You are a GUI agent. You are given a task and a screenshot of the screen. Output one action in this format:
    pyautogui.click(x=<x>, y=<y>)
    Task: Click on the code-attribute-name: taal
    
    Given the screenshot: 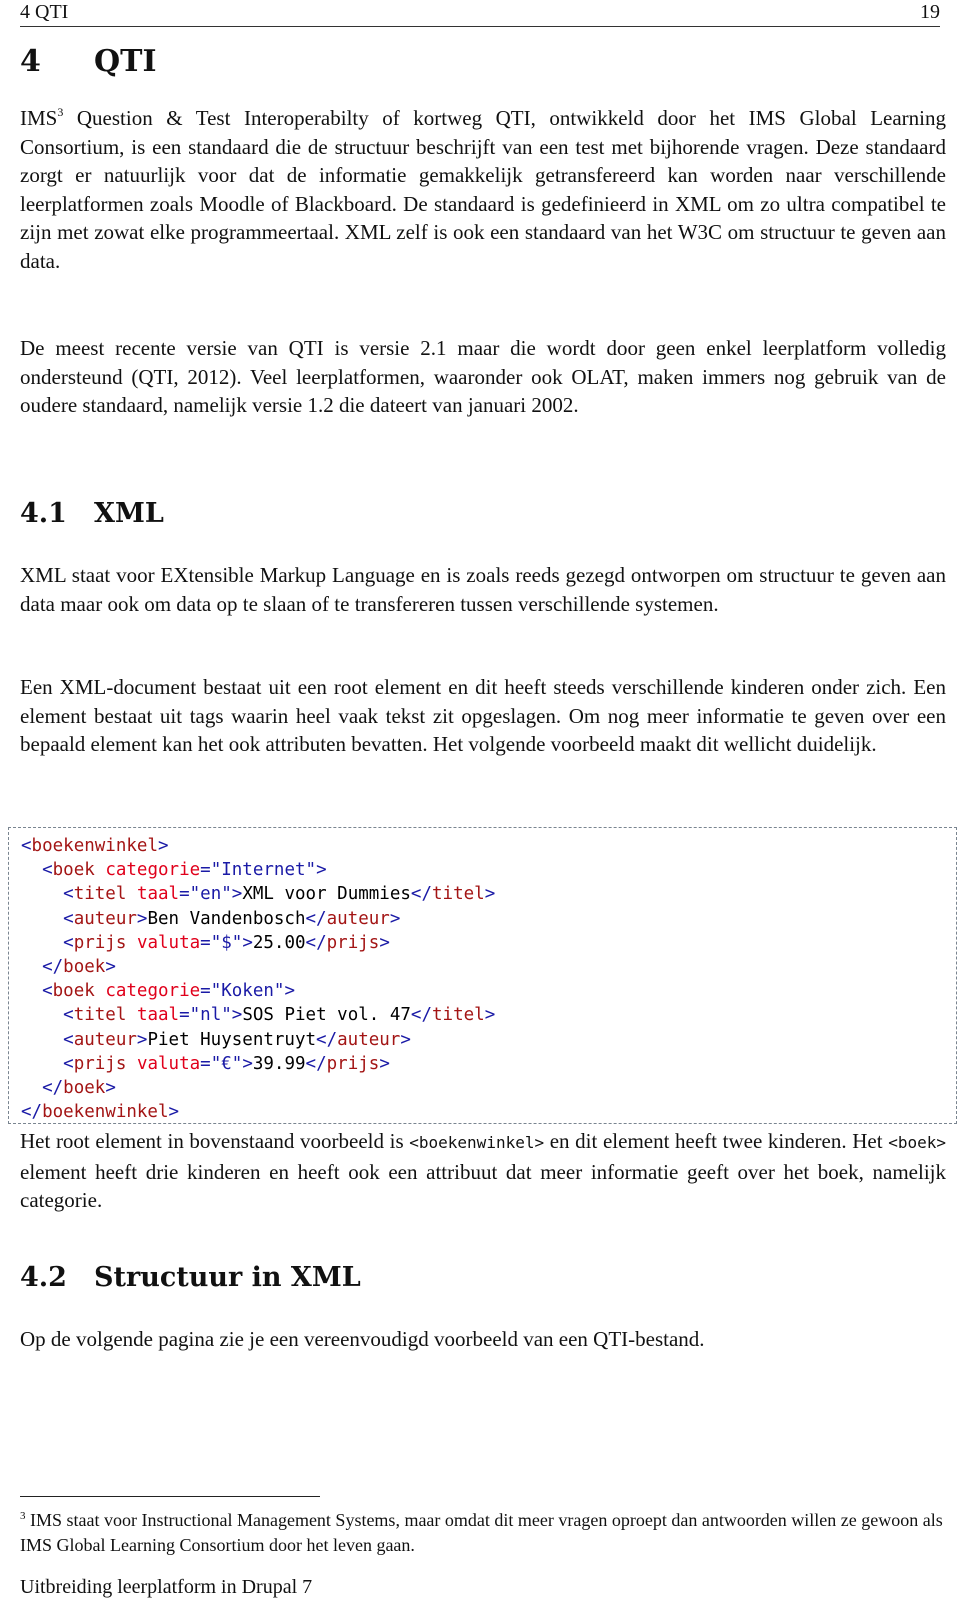 What is the action you would take?
    pyautogui.click(x=158, y=894)
    